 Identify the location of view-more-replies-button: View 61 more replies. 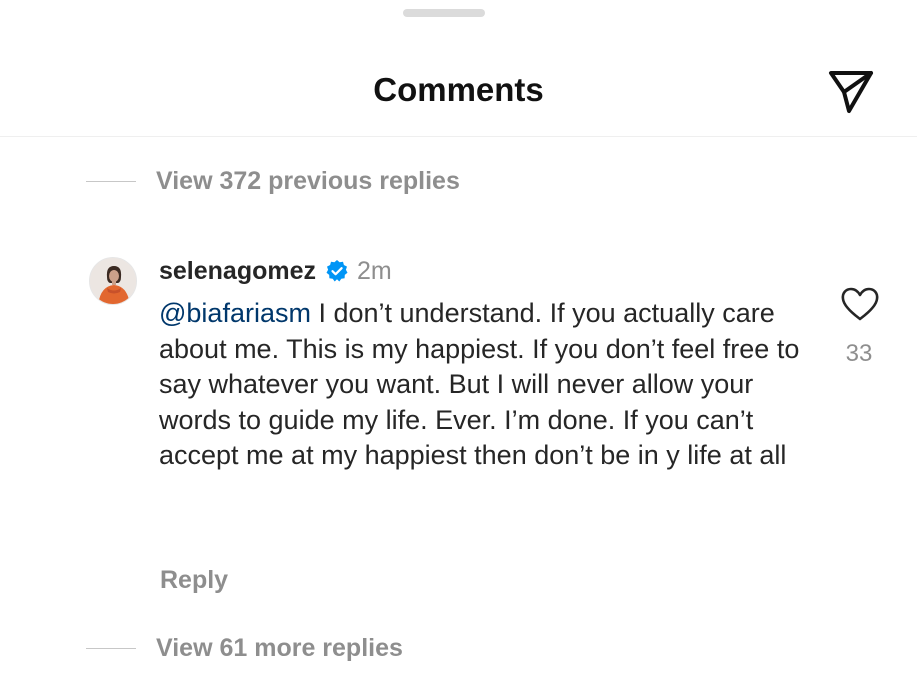
(244, 648).